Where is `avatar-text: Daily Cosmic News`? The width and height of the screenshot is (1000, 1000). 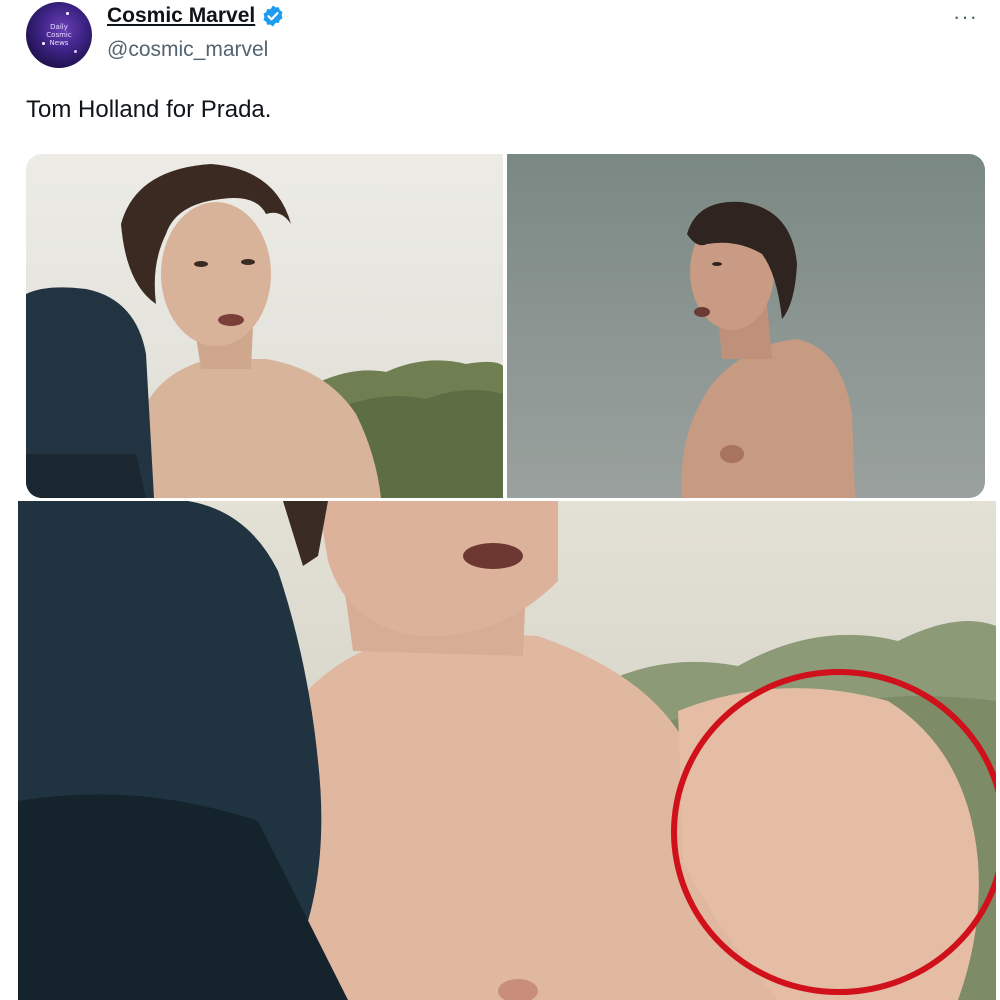 avatar-text: Daily Cosmic News is located at coordinates (59, 35).